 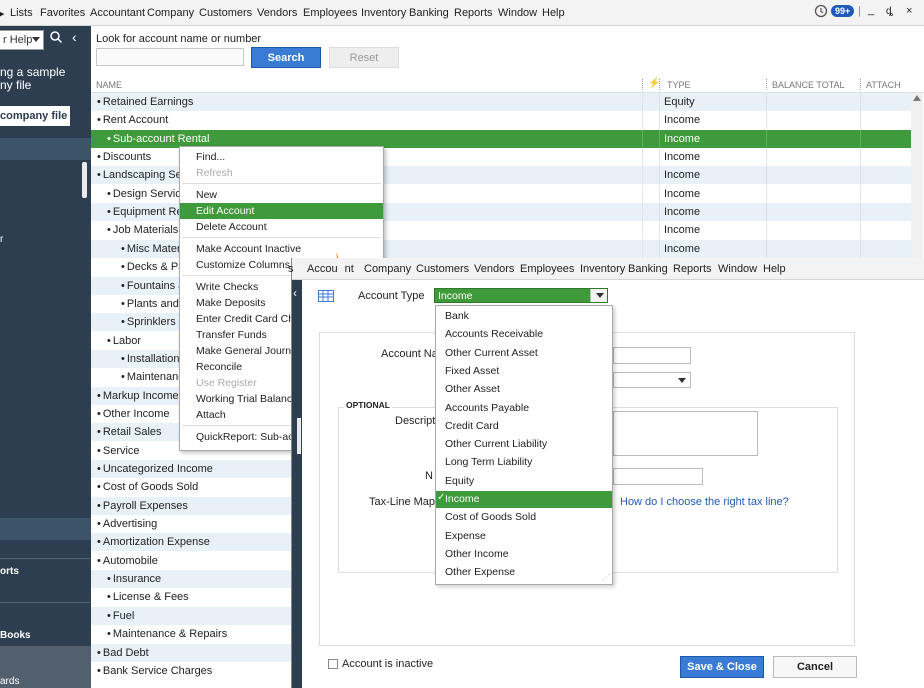 What do you see at coordinates (35, 116) in the screenshot?
I see `open-company-file-button: company file` at bounding box center [35, 116].